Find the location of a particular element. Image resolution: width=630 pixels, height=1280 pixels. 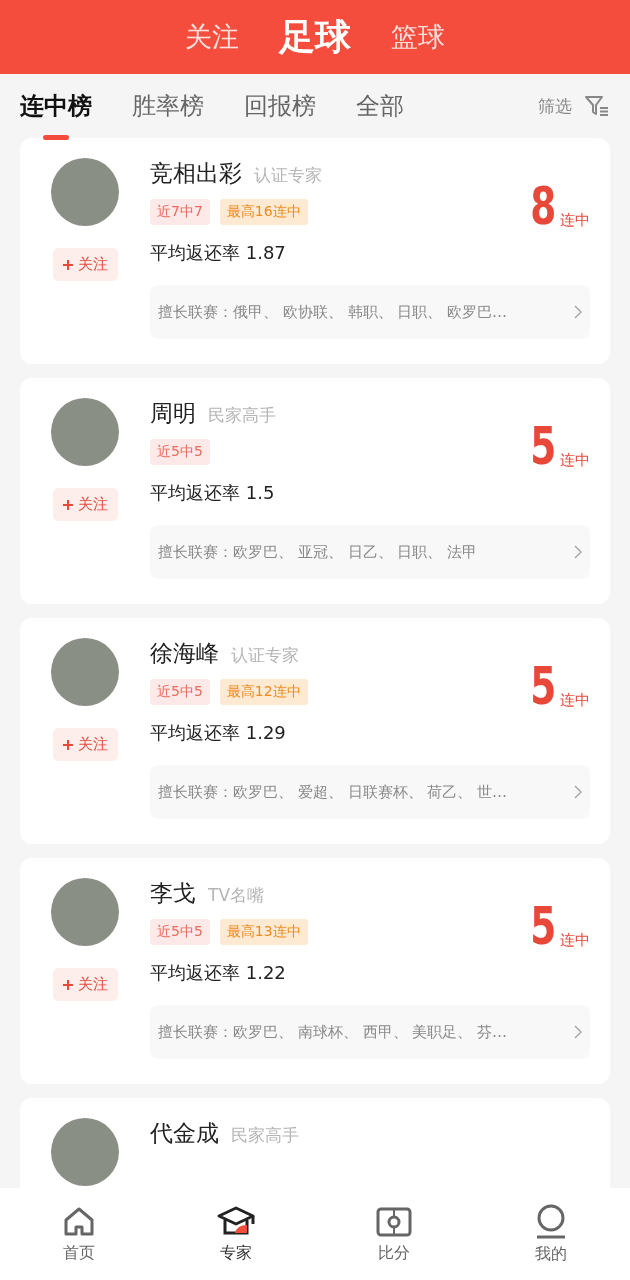

expert-name: 竞相出彩 is located at coordinates (196, 173).